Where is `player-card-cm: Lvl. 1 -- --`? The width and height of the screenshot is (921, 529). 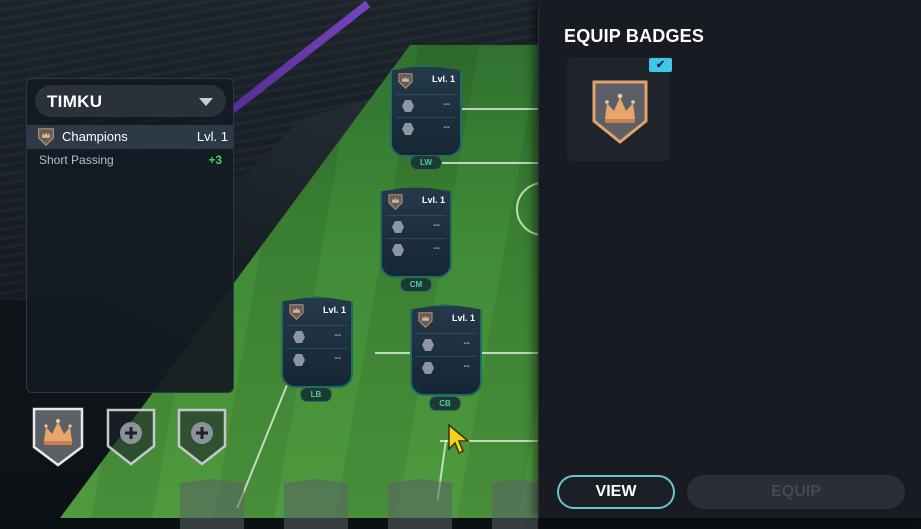
player-card-cm: Lvl. 1 -- -- is located at coordinates (416, 232).